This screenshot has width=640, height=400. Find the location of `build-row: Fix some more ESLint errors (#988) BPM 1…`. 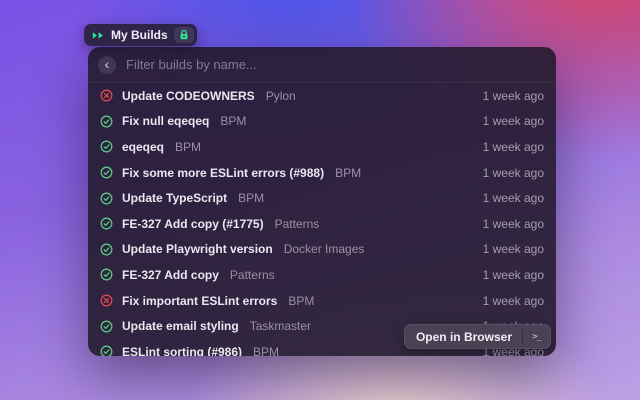

build-row: Fix some more ESLint errors (#988) BPM 1… is located at coordinates (322, 173).